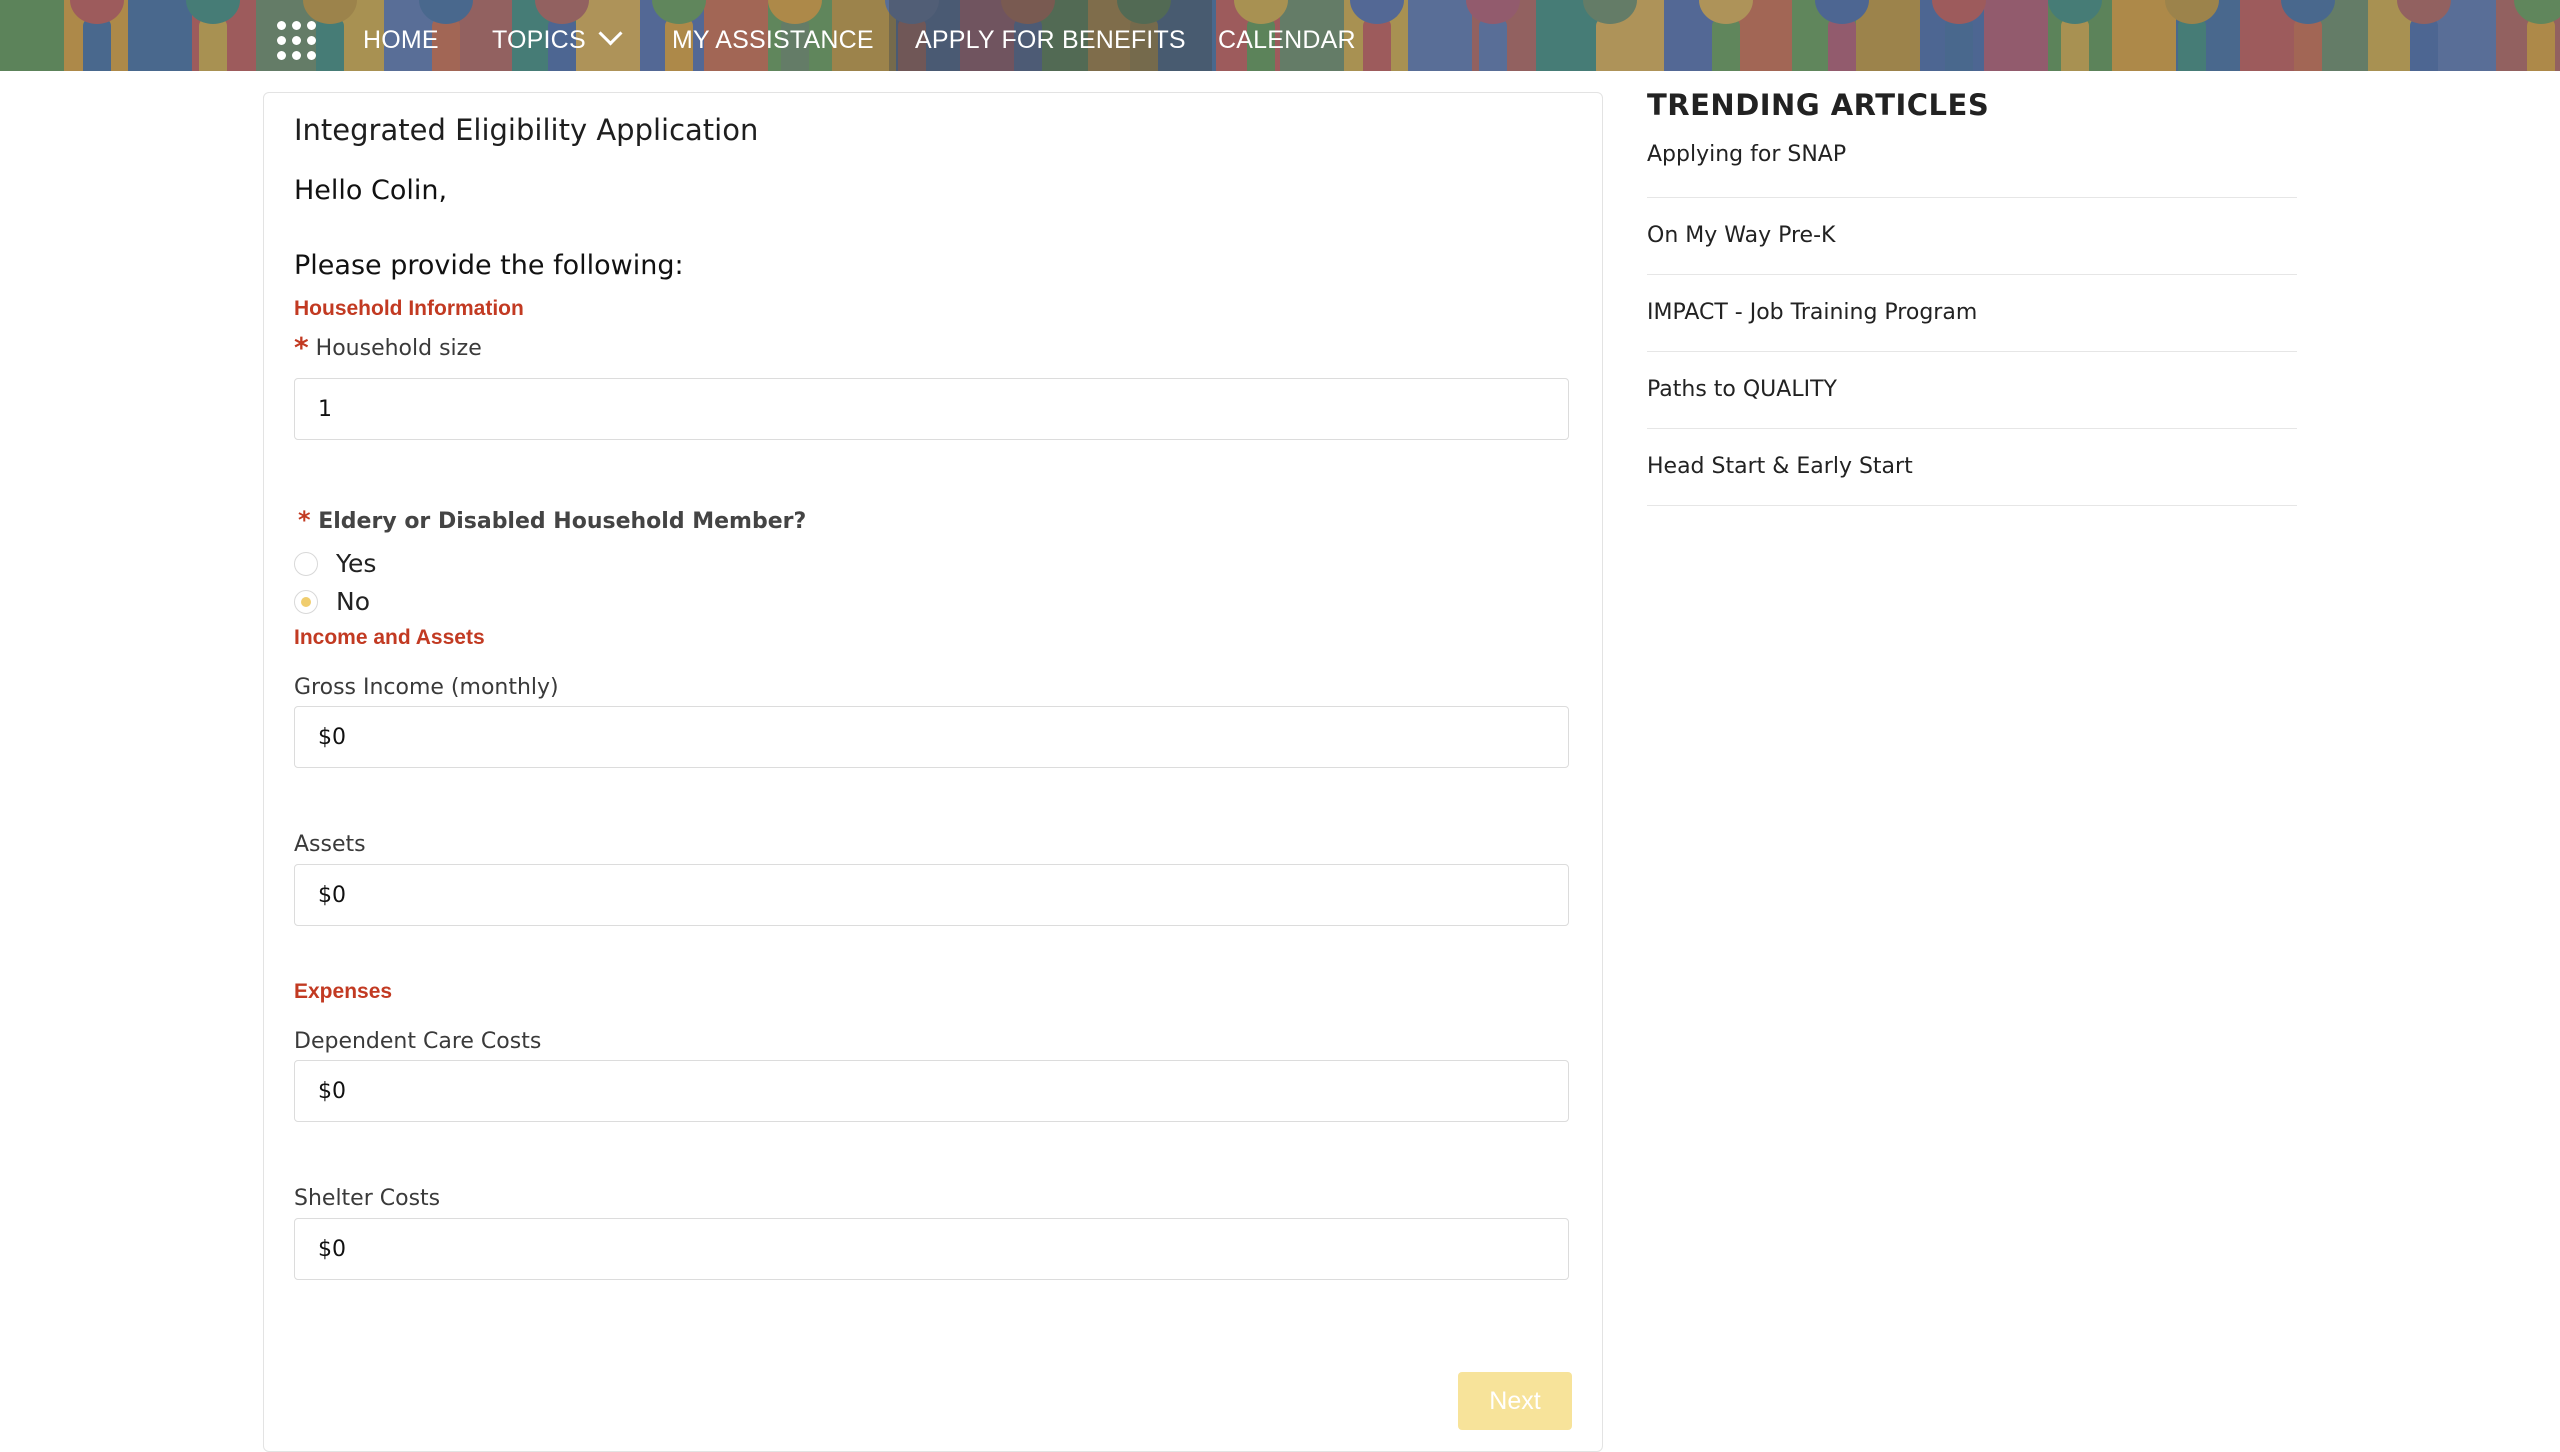  Describe the element at coordinates (1780, 466) in the screenshot. I see `article-link-label: Head Start & Early Start` at that location.